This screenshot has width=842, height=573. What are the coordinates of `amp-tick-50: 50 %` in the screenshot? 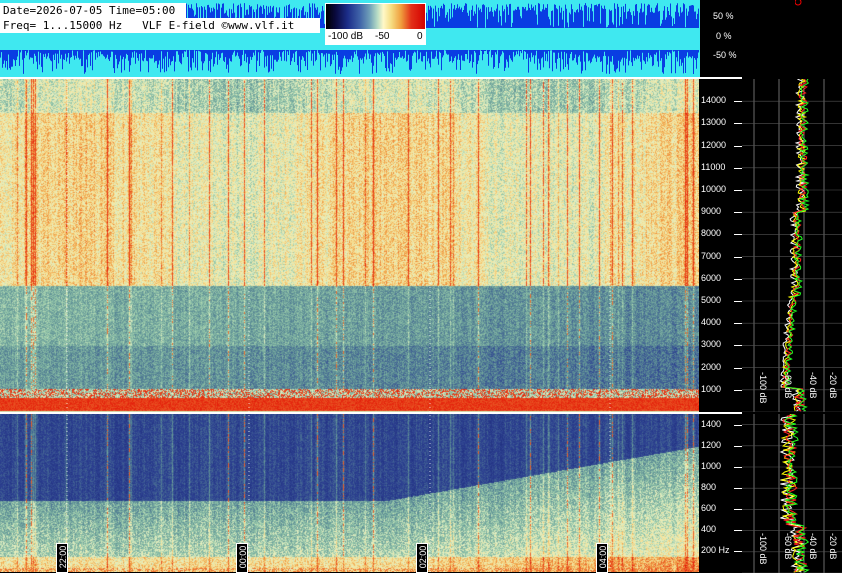 It's located at (723, 16).